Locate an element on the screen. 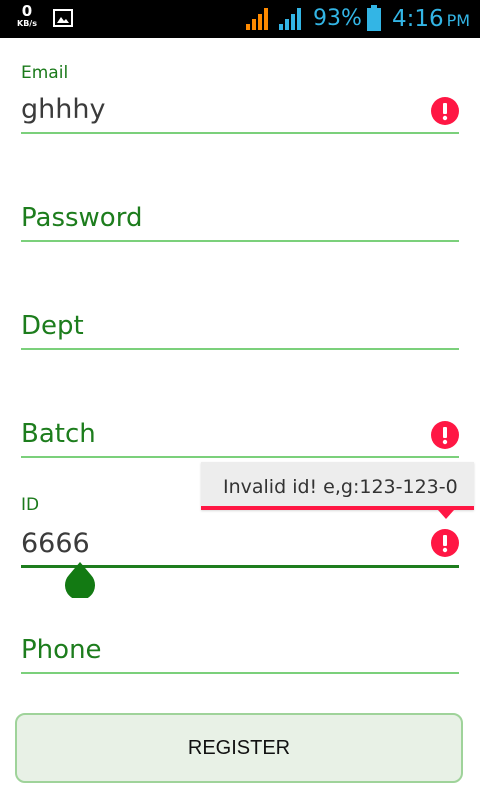  data-speed-value: 0 is located at coordinates (27, 11).